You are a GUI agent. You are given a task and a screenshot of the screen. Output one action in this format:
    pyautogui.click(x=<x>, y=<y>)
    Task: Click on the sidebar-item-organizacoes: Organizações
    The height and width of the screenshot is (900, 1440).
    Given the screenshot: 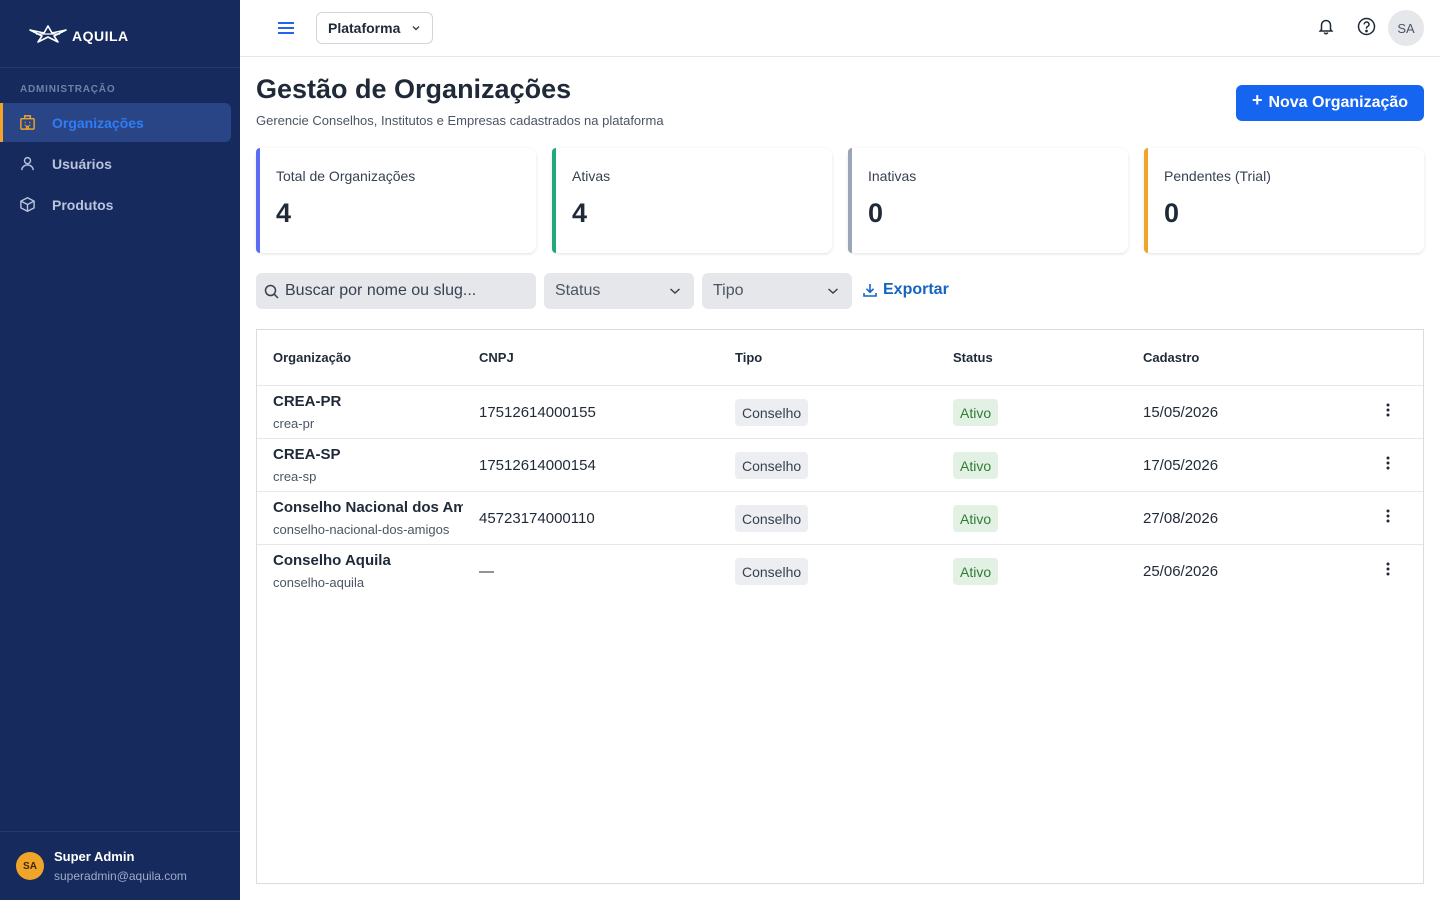 What is the action you would take?
    pyautogui.click(x=115, y=122)
    